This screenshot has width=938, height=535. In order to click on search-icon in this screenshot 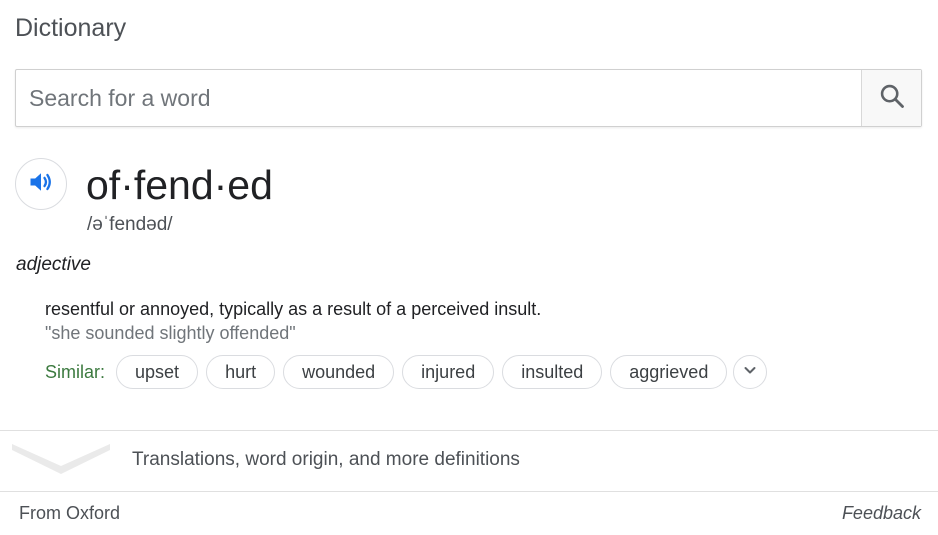, I will do `click(892, 98)`.